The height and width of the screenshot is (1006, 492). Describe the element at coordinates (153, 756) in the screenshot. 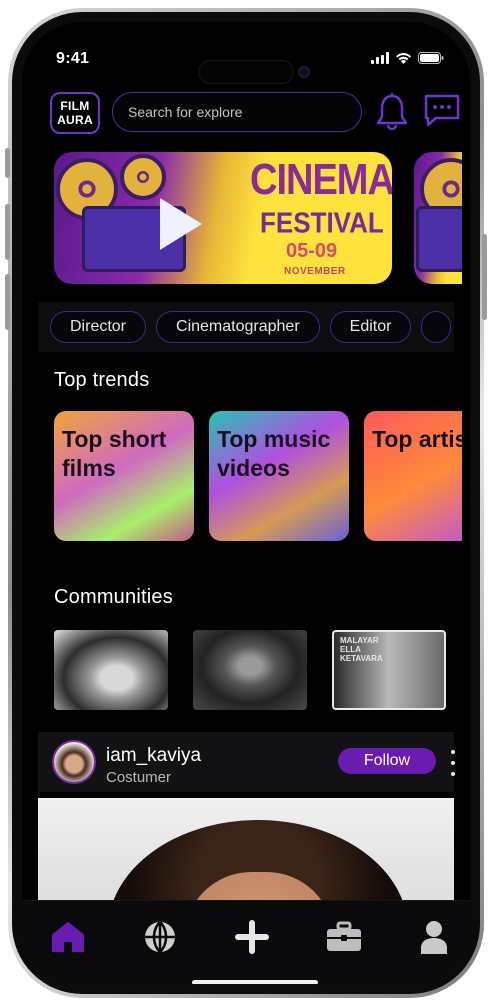

I see `post-username: iam_kaviya` at that location.